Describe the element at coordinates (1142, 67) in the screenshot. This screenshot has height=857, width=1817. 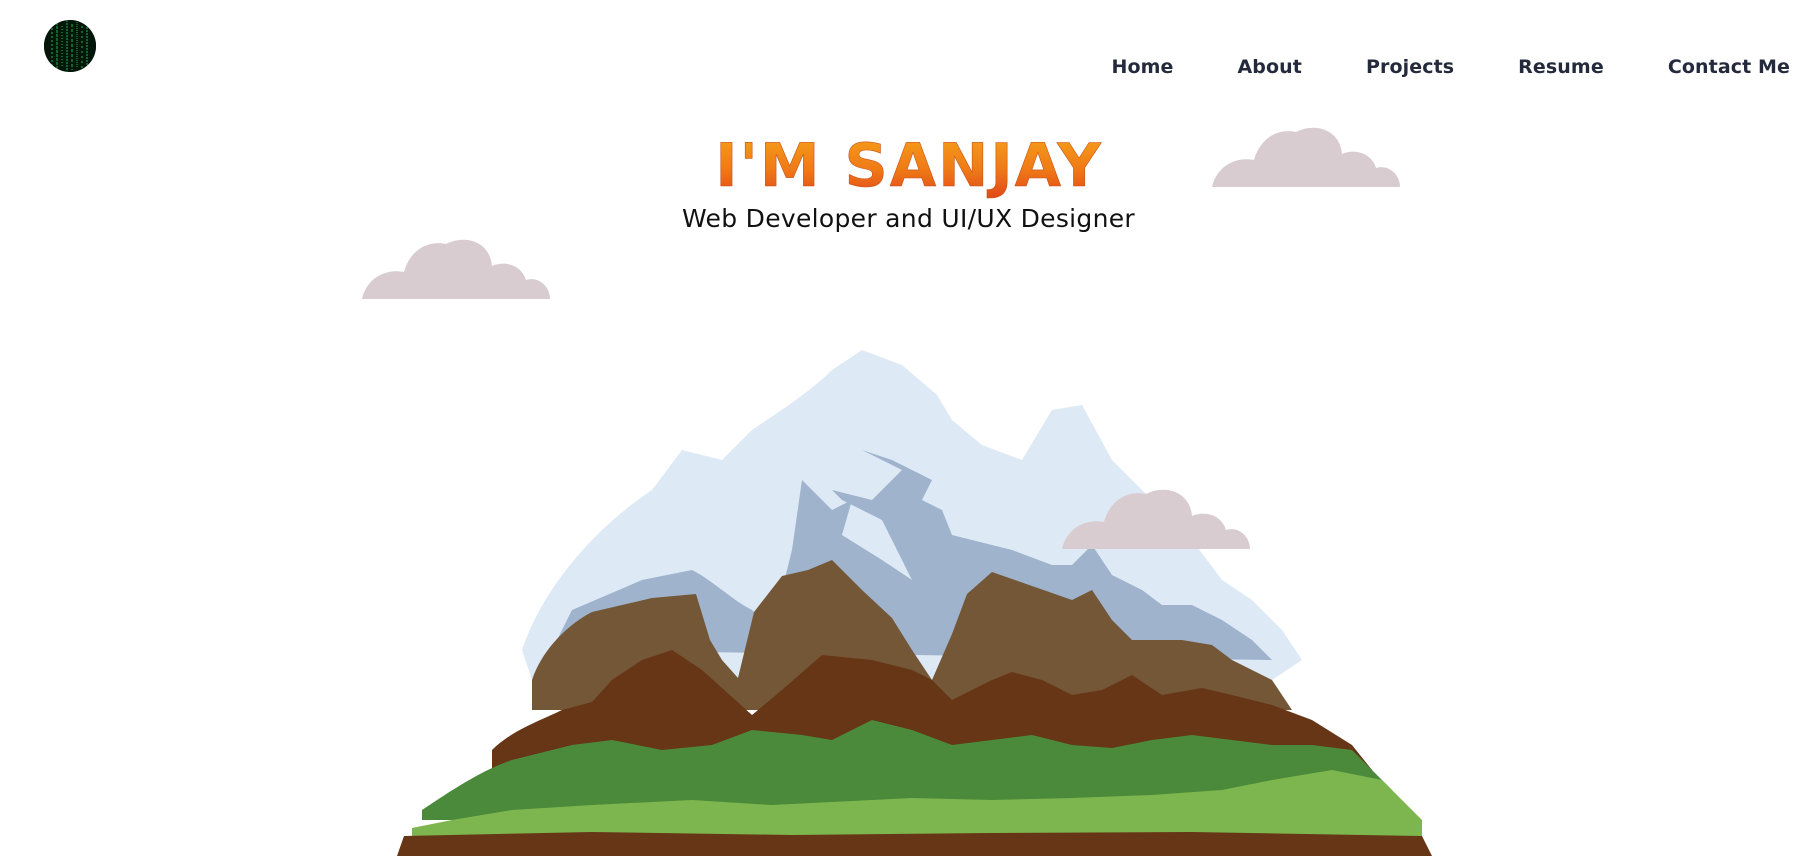
I see `nav-home: Home` at that location.